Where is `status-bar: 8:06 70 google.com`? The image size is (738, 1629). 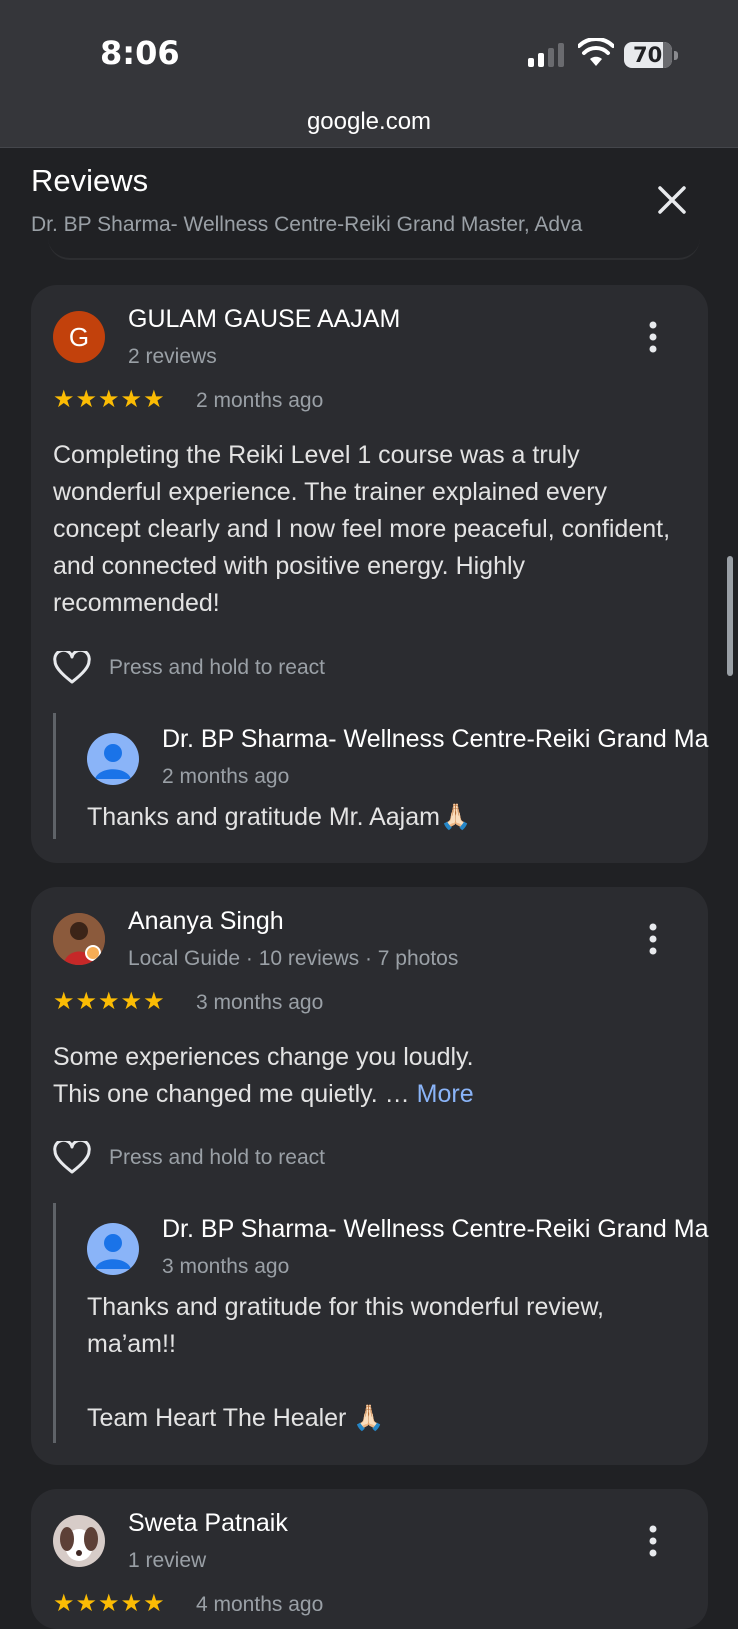
status-bar: 8:06 70 google.com is located at coordinates (369, 74).